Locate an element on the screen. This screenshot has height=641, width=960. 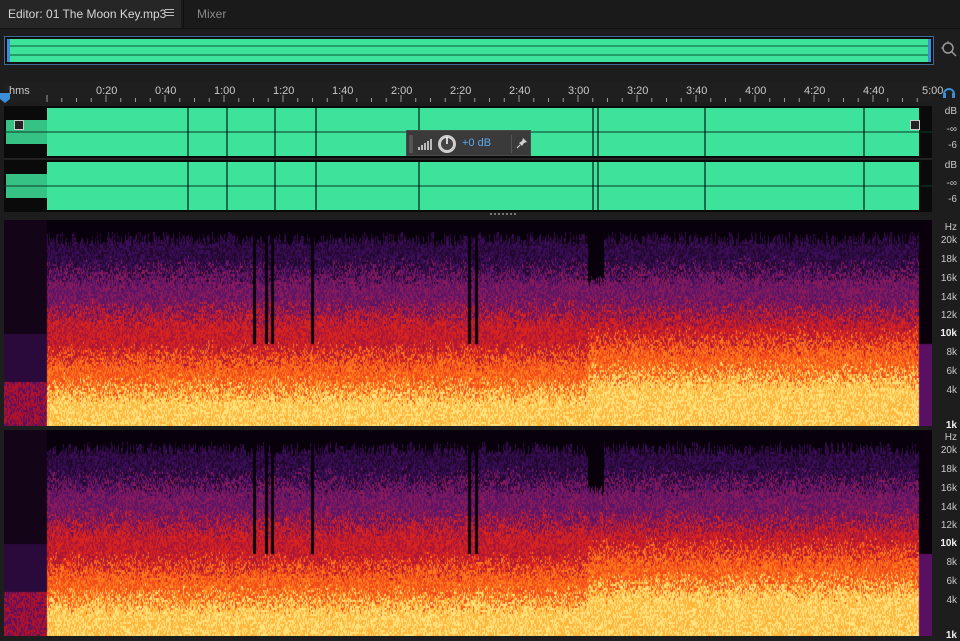
level-meter-icon is located at coordinates (425, 144).